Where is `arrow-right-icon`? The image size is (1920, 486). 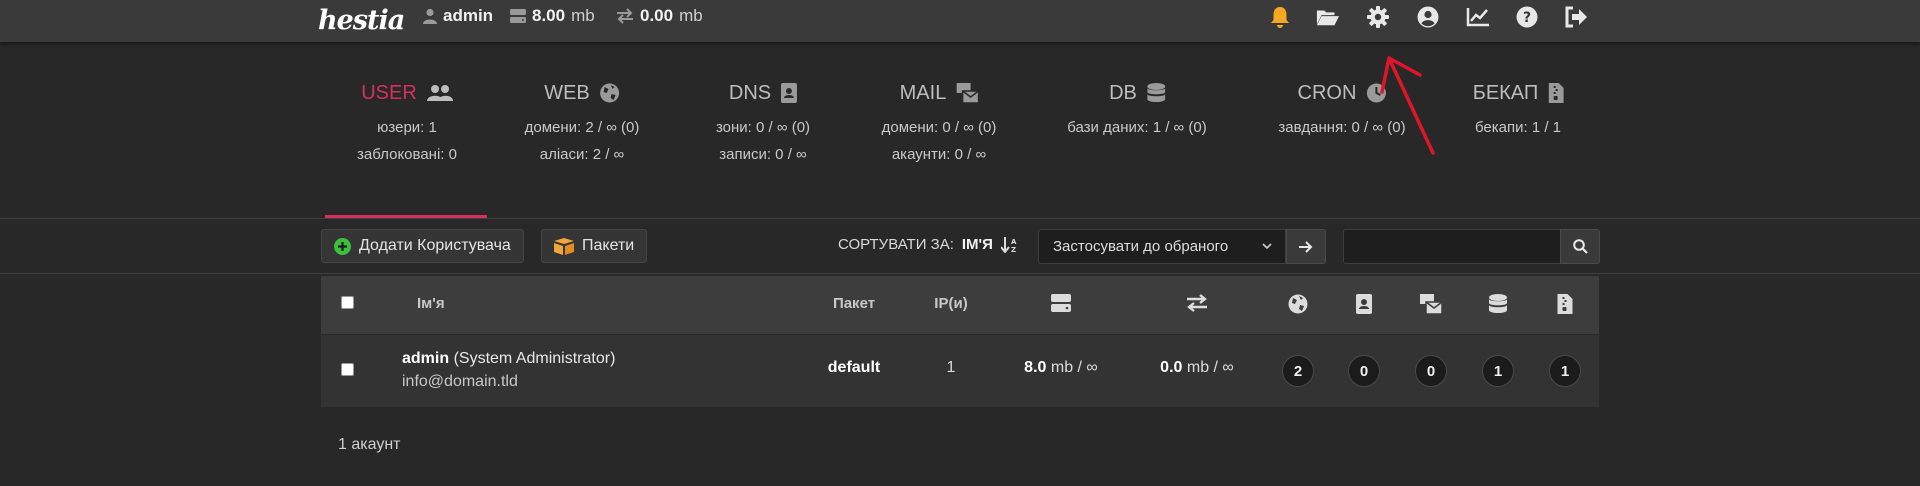
arrow-right-icon is located at coordinates (1306, 246).